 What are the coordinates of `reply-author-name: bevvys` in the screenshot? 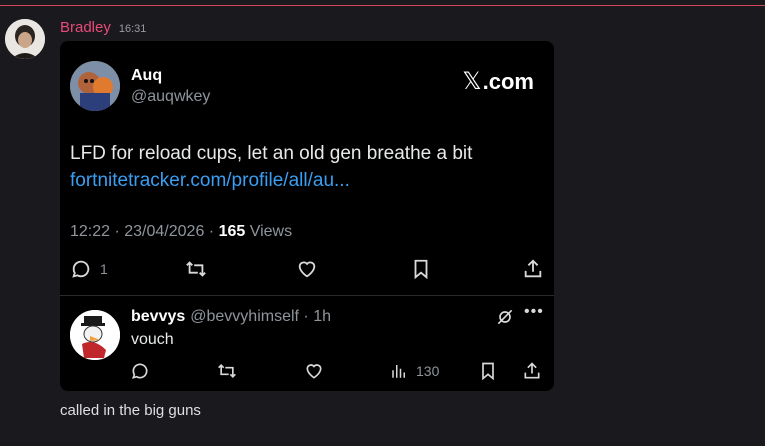 It's located at (158, 317).